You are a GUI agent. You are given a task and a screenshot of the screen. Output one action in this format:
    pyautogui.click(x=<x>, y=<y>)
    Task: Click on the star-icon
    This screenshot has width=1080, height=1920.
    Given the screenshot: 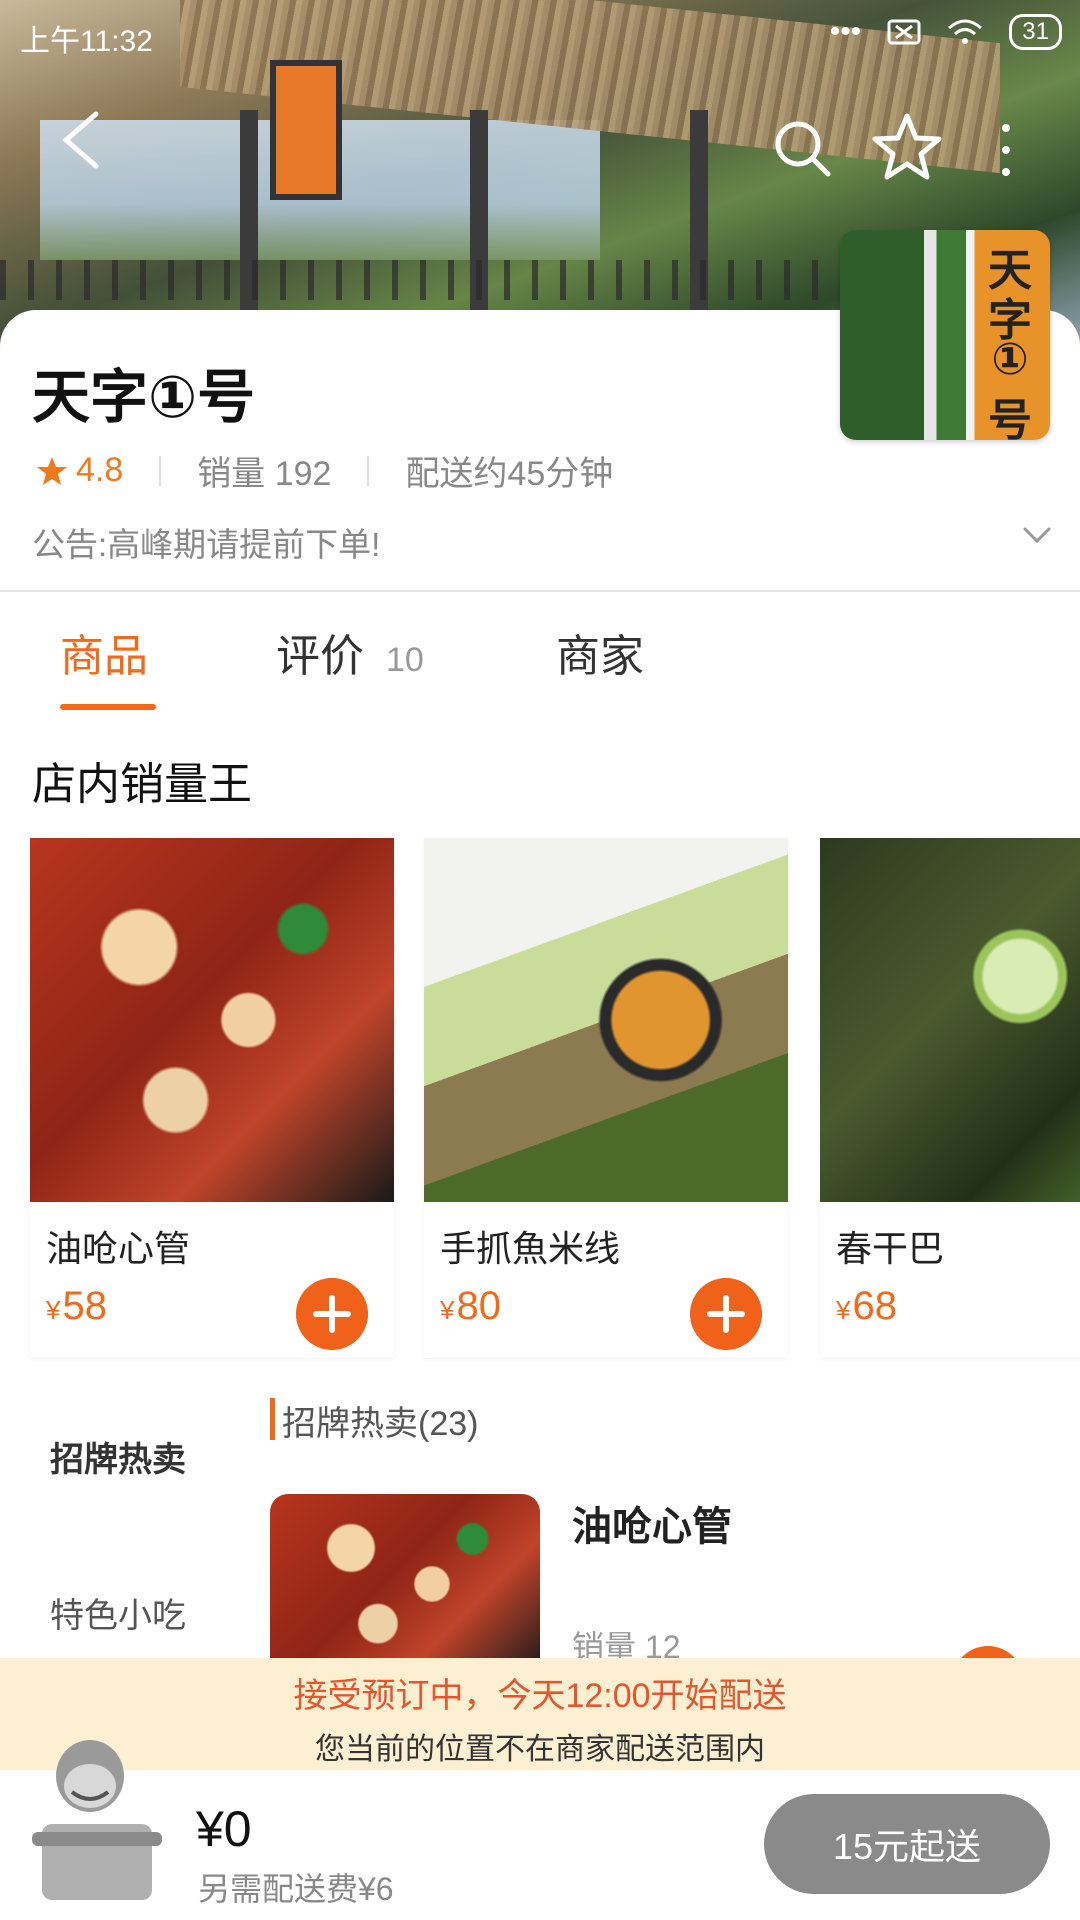 What is the action you would take?
    pyautogui.click(x=907, y=147)
    